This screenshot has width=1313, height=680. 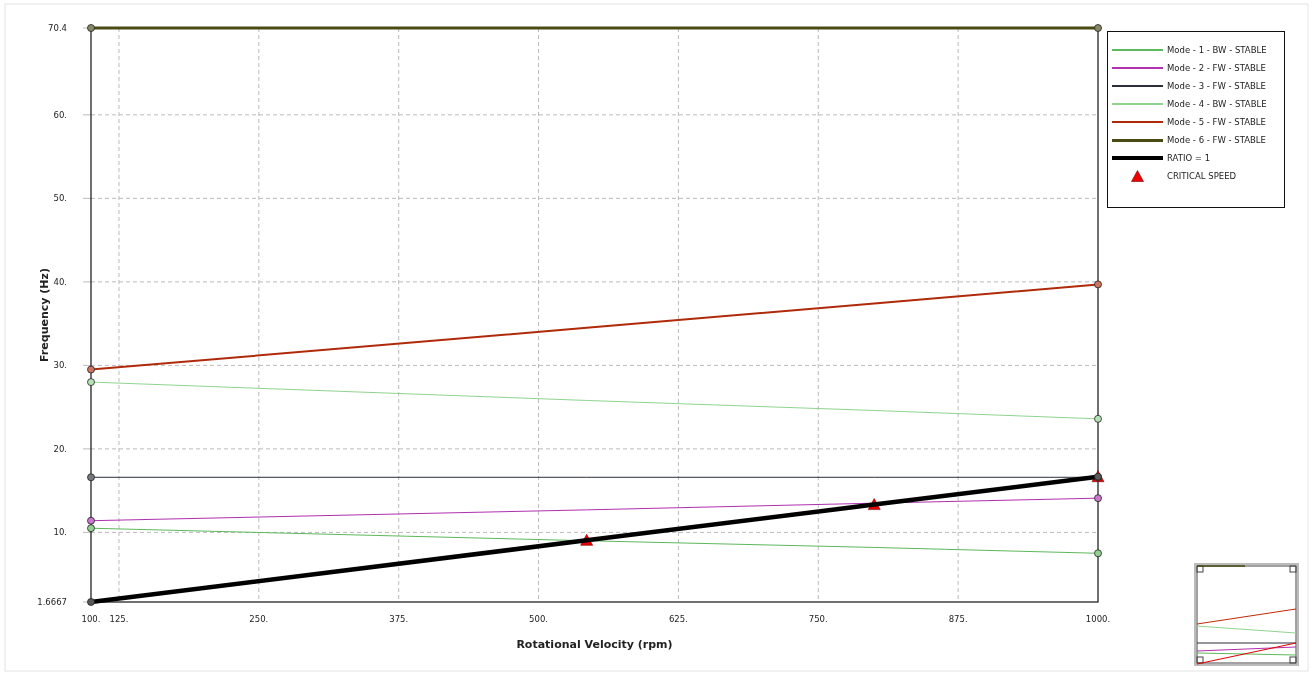 What do you see at coordinates (119, 619) in the screenshot?
I see `x-tick-label: 125.` at bounding box center [119, 619].